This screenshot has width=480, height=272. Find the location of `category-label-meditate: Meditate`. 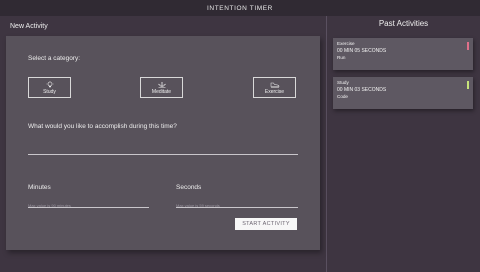

category-label-meditate: Meditate is located at coordinates (161, 91).